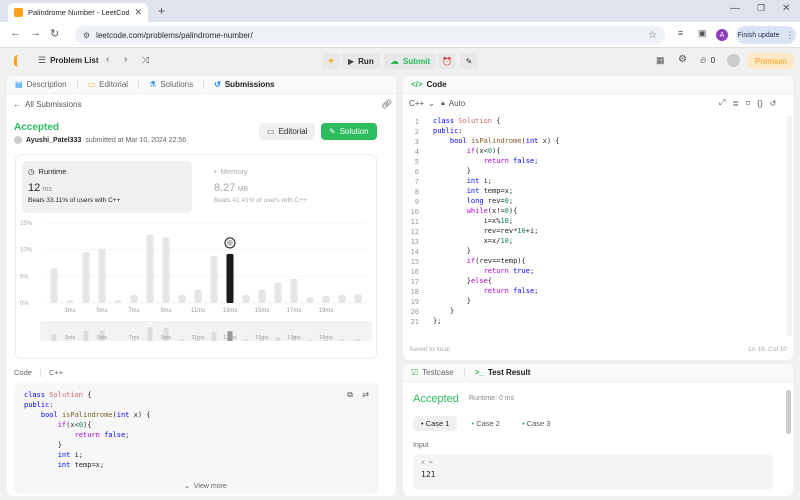 The width and height of the screenshot is (800, 500). What do you see at coordinates (503, 372) in the screenshot?
I see `tab-test-result: >_ Test Result` at bounding box center [503, 372].